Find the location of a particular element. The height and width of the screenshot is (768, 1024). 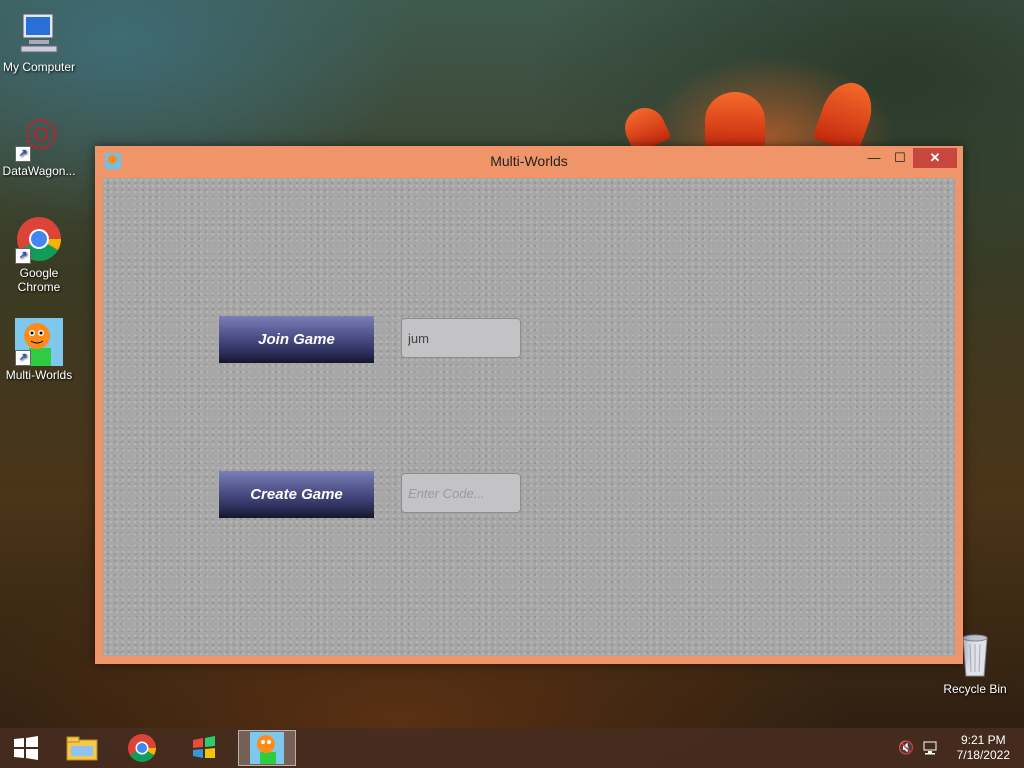

desktop-icon-my-computer: My Computer is located at coordinates (39, 42).